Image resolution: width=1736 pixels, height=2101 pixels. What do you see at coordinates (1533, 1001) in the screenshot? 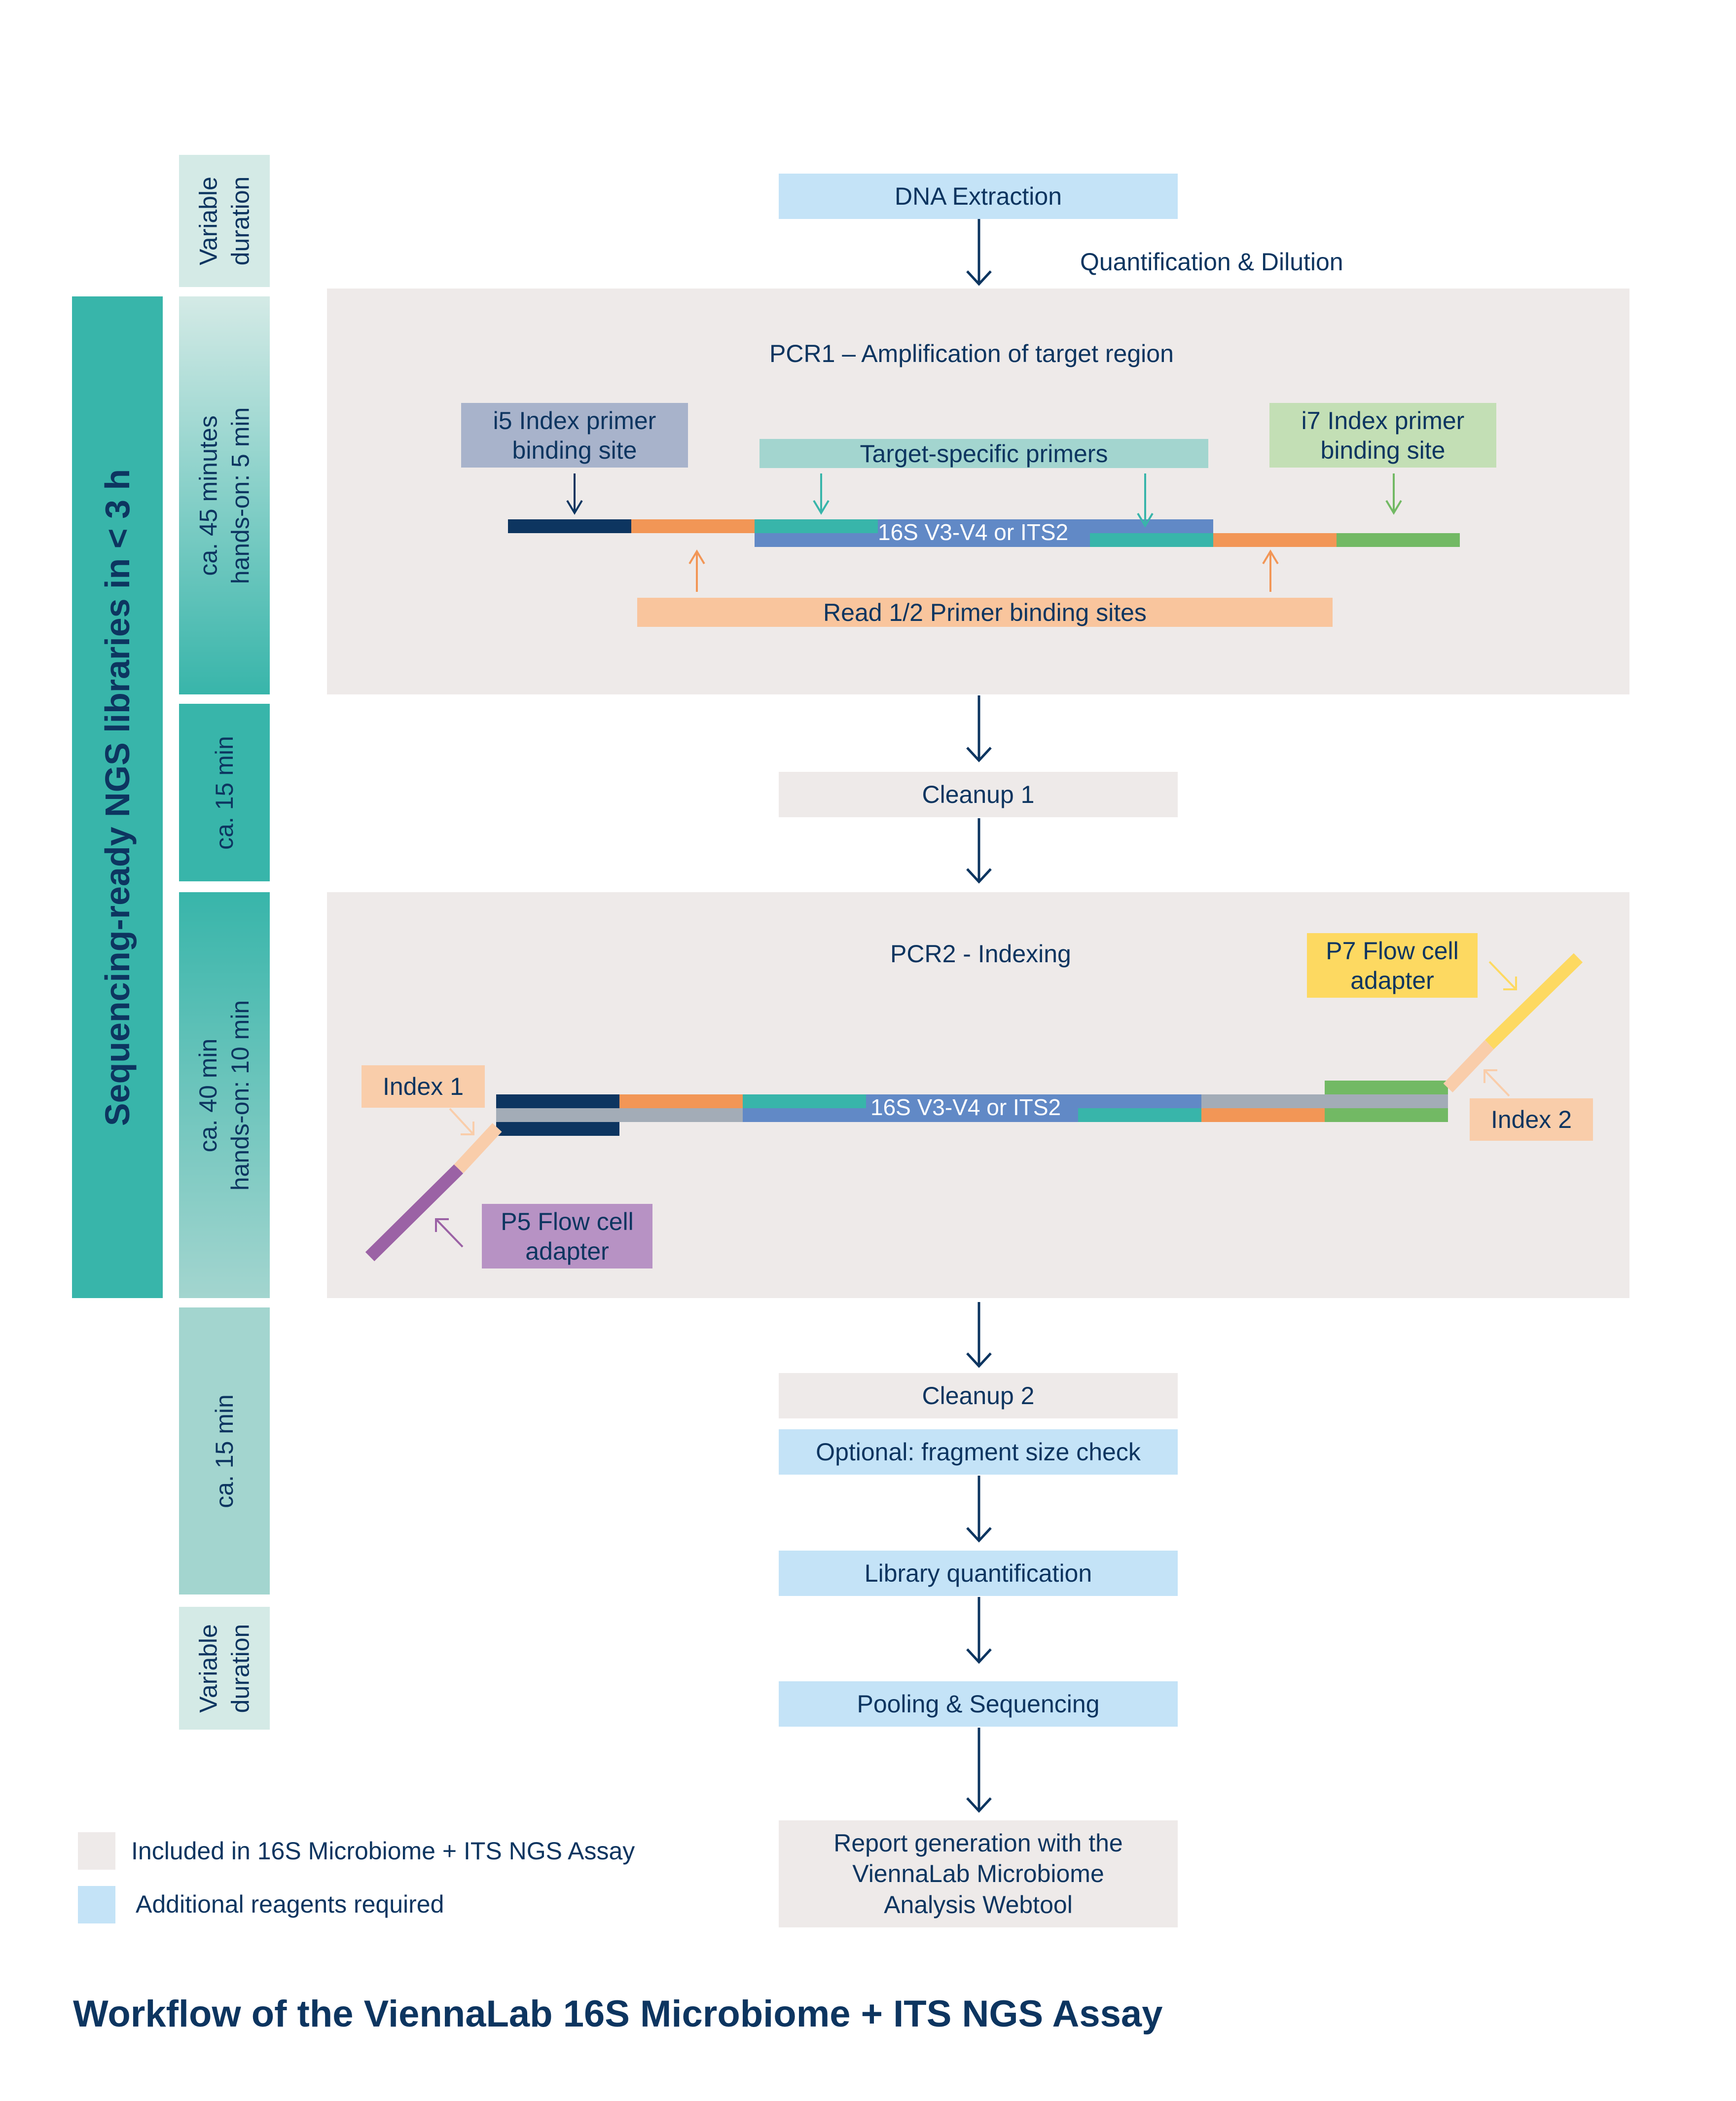
I see `p7-adapter-strand` at bounding box center [1533, 1001].